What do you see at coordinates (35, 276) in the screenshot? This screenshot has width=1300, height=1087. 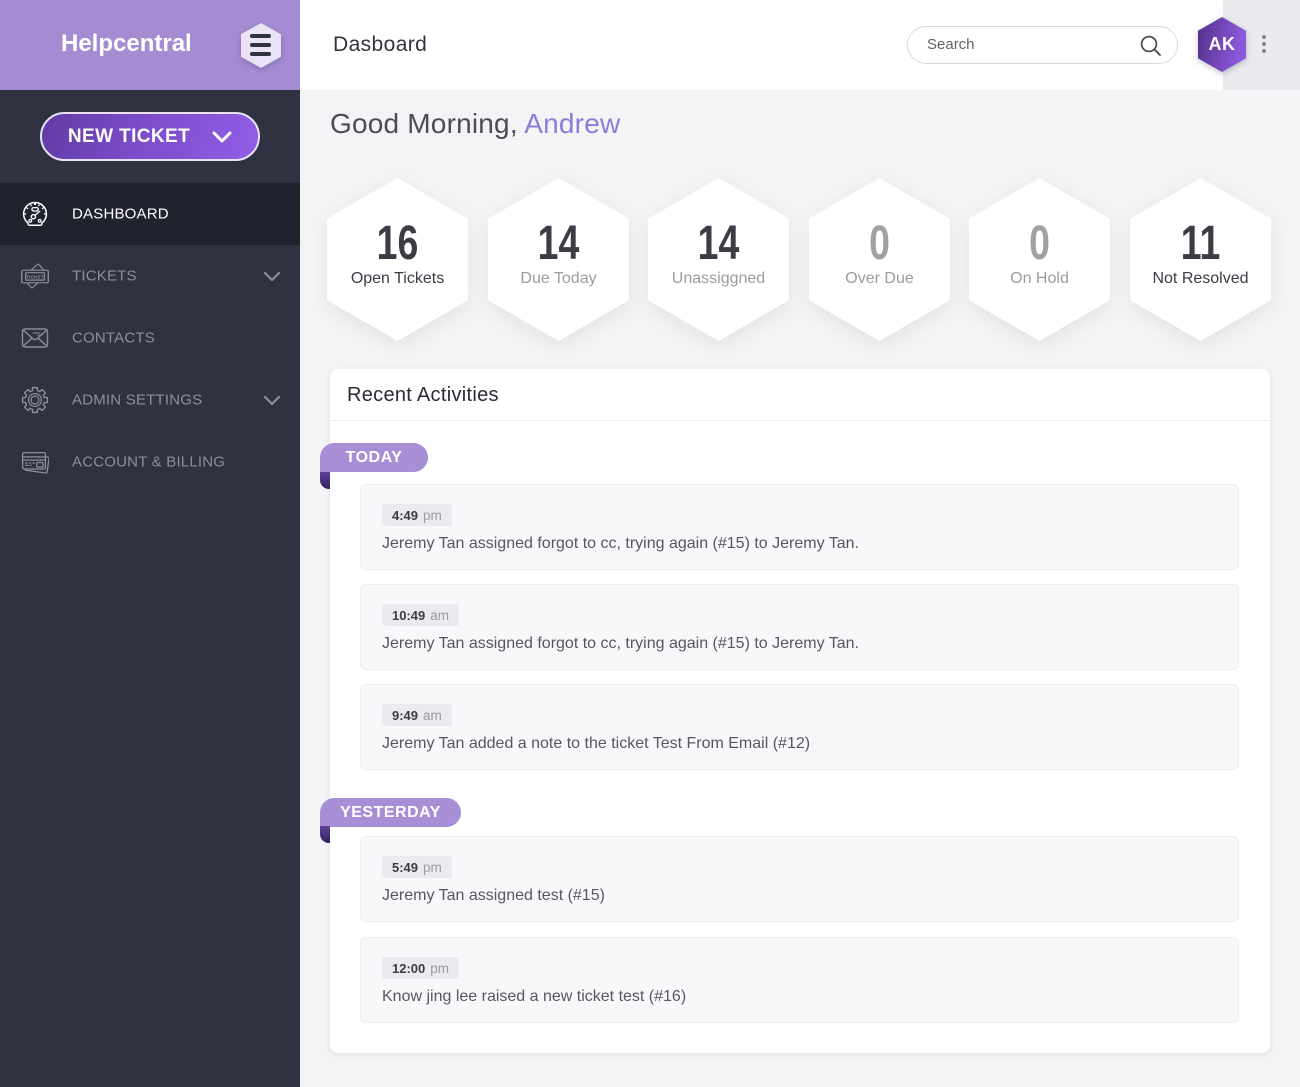 I see `svg-text: TICKET` at bounding box center [35, 276].